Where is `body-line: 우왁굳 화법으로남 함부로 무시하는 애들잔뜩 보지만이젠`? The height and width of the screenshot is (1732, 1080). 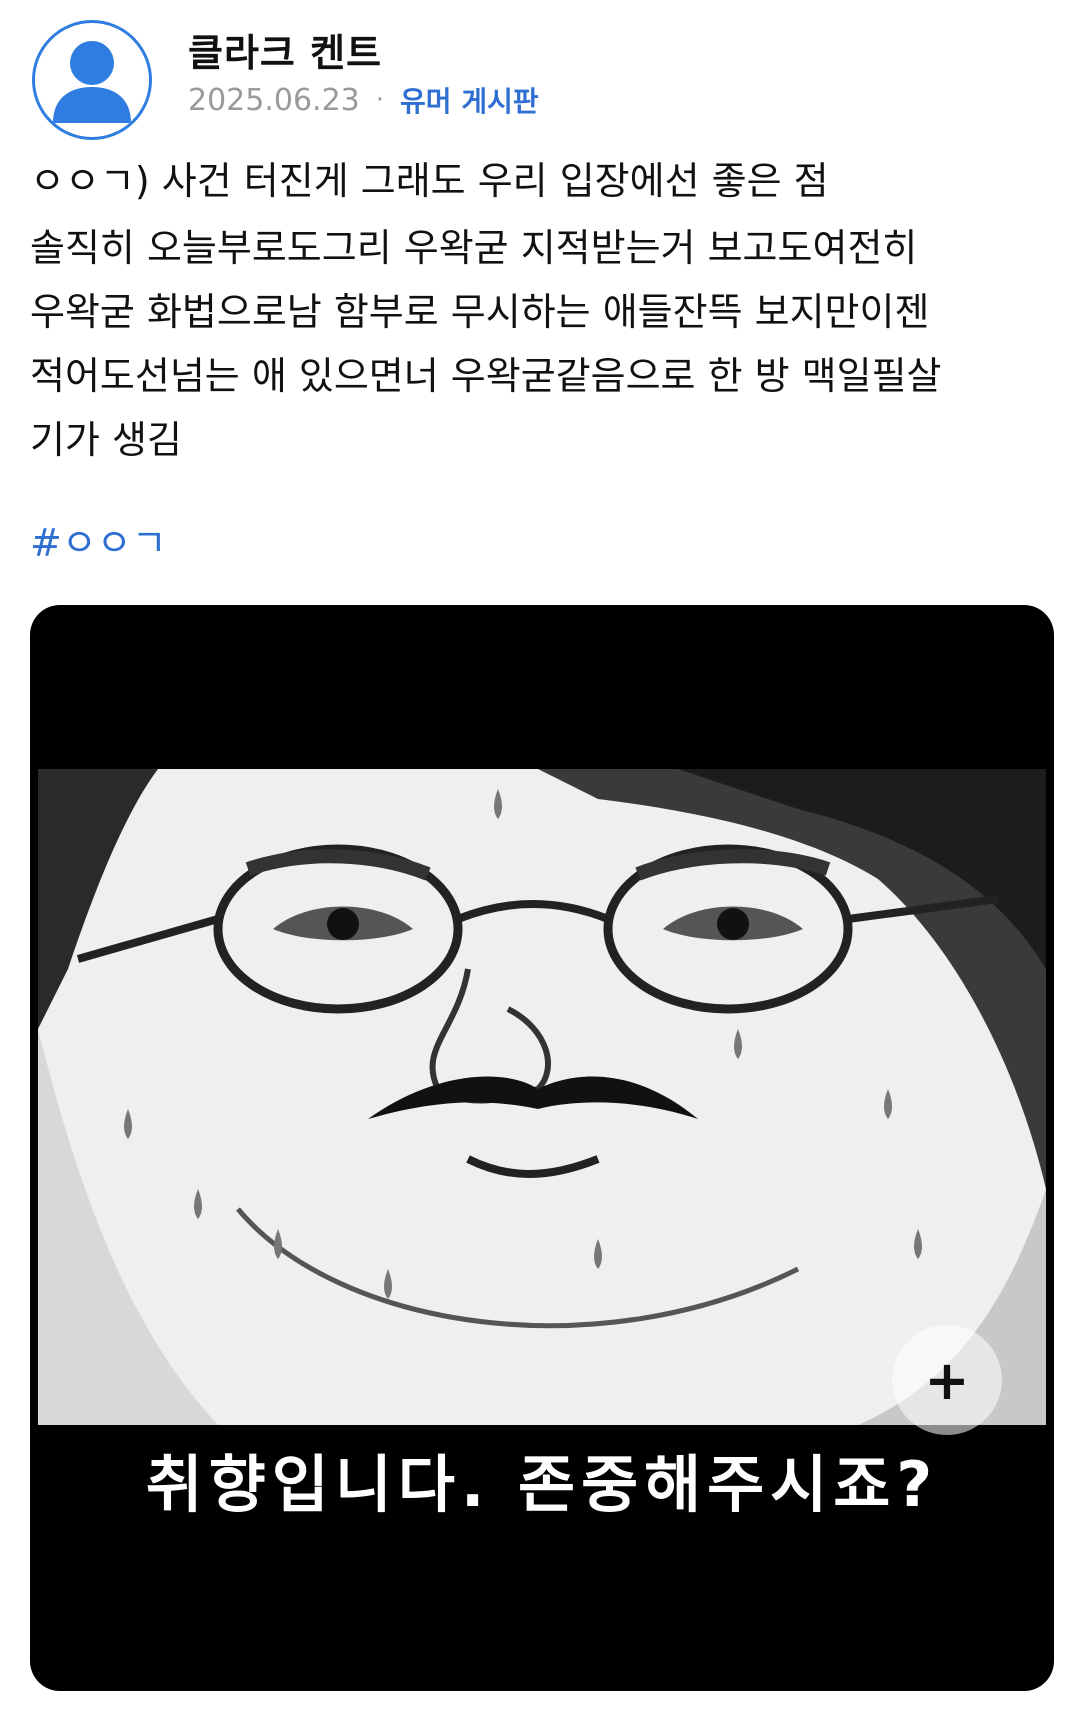
body-line: 우왁굳 화법으로남 함부로 무시하는 애들잔뜩 보지만이젠 is located at coordinates (480, 312).